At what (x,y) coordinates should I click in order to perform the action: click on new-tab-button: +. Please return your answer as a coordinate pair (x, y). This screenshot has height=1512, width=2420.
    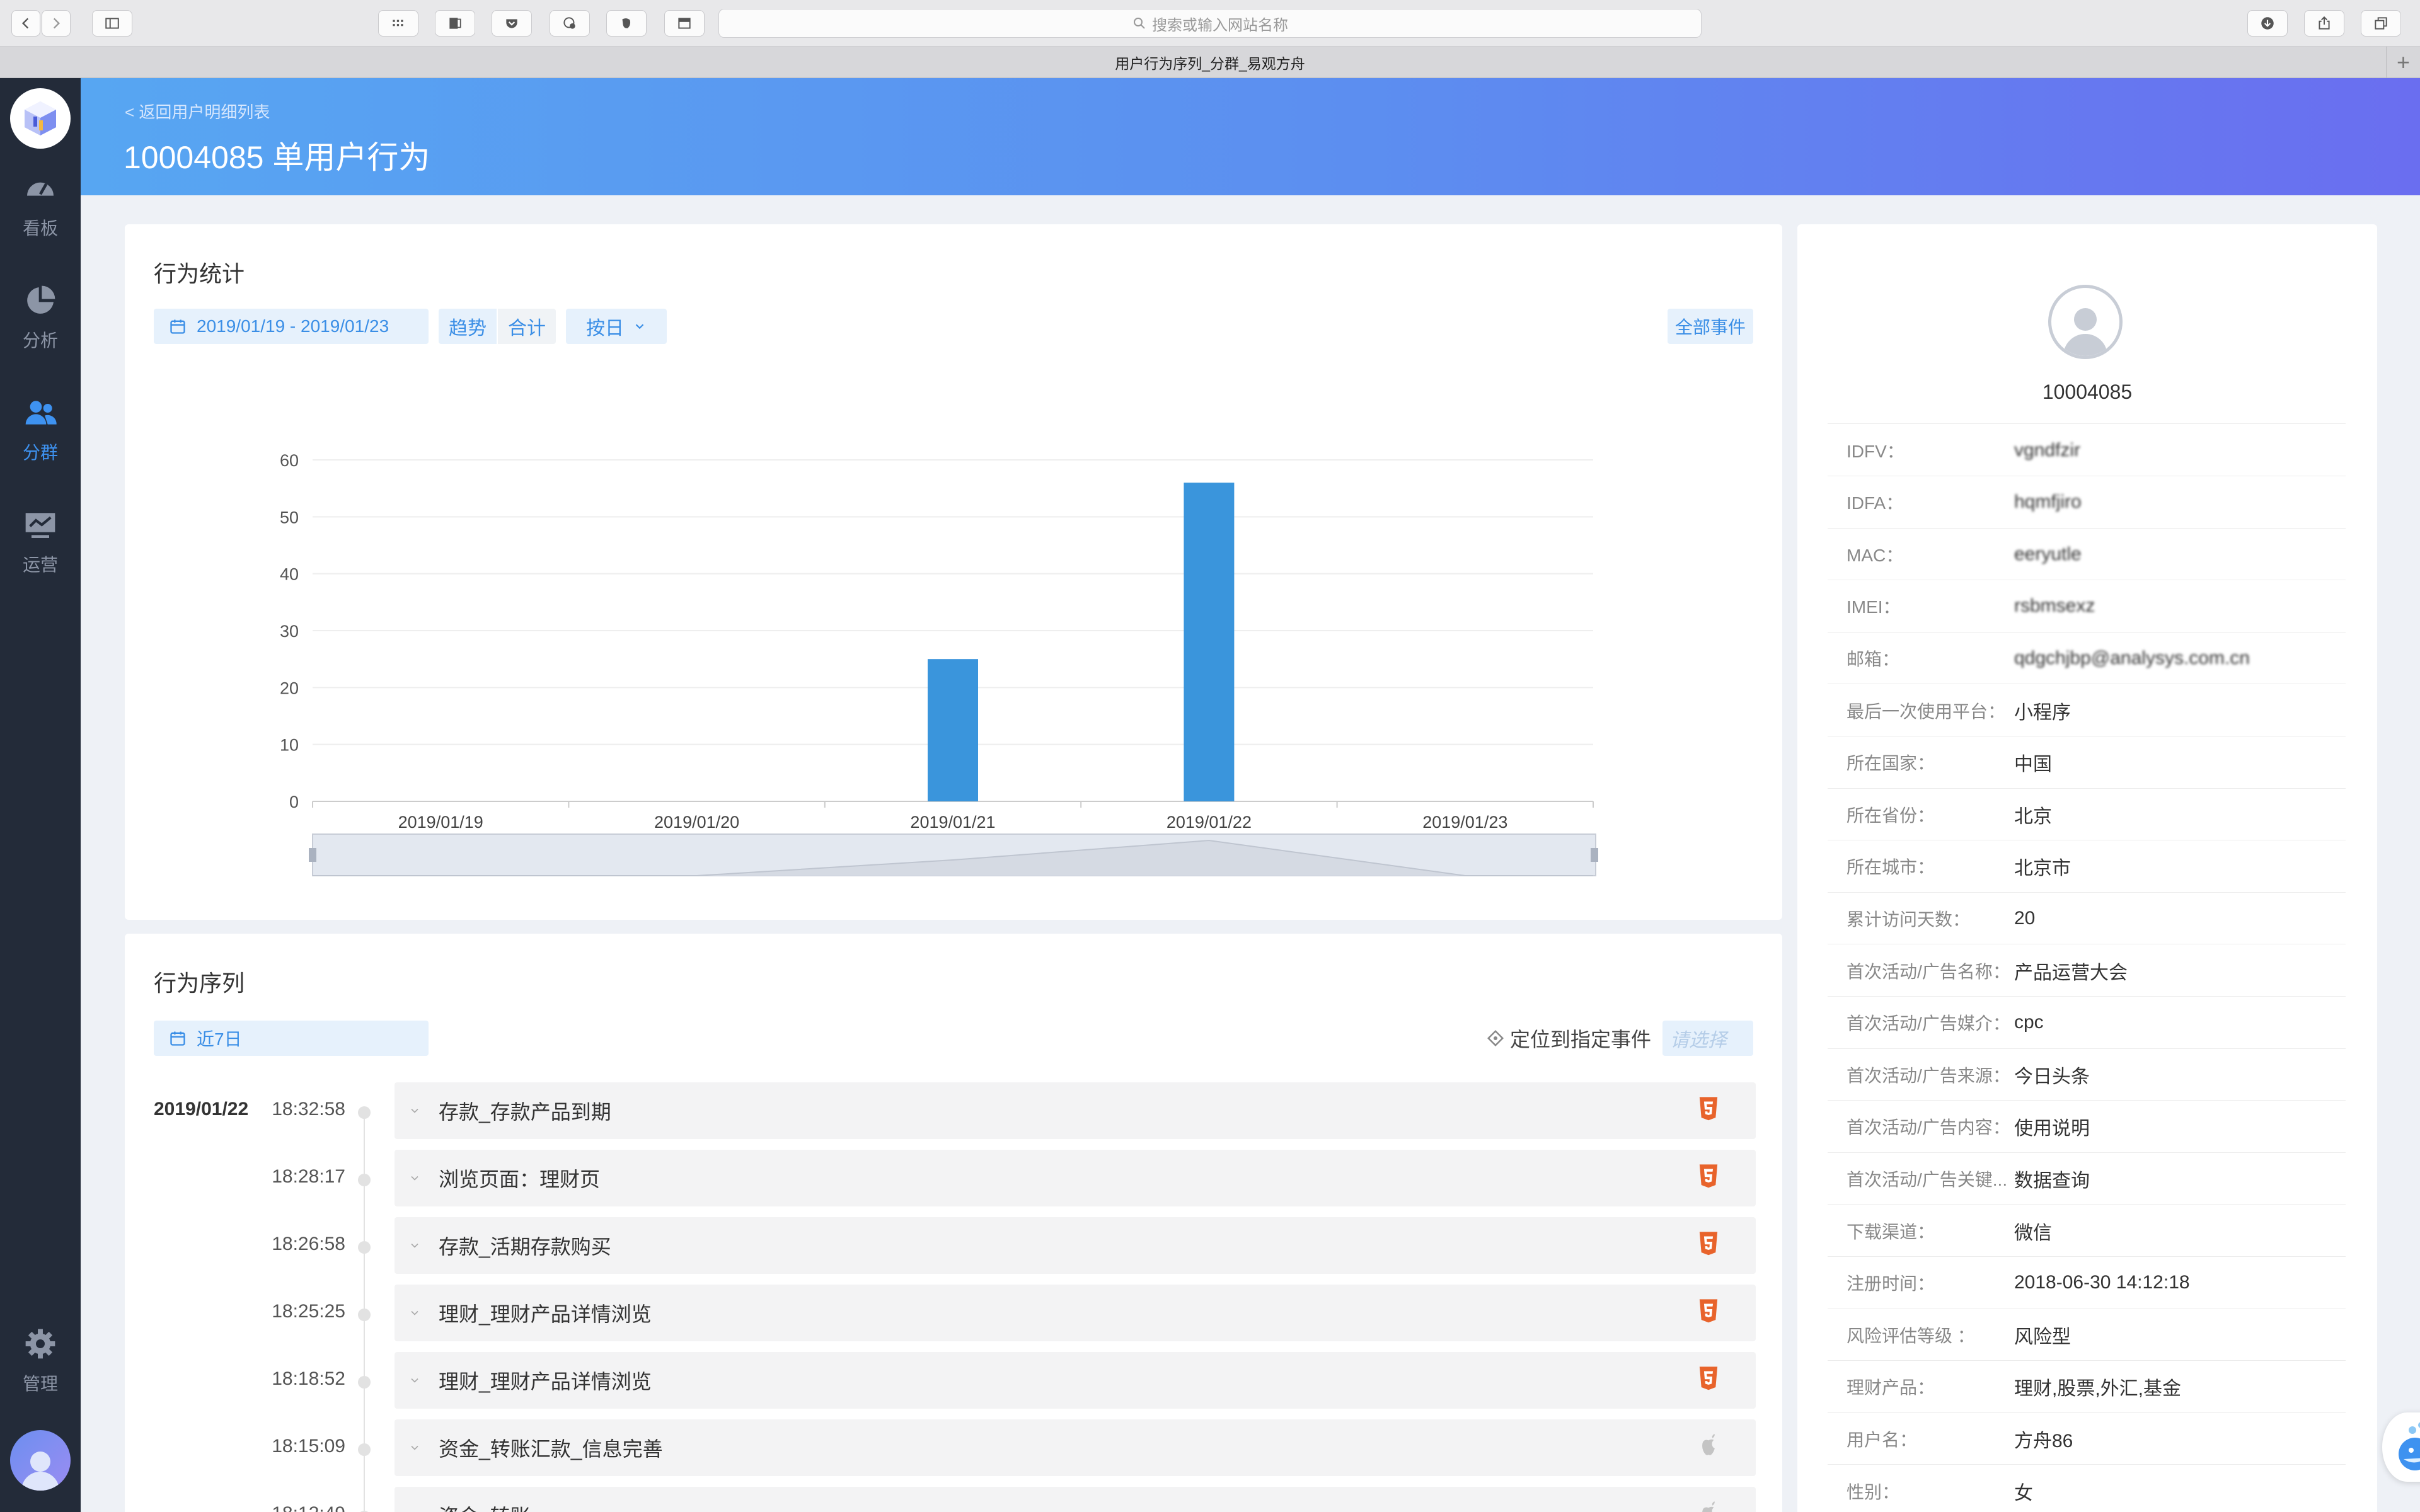
    Looking at the image, I should click on (2403, 62).